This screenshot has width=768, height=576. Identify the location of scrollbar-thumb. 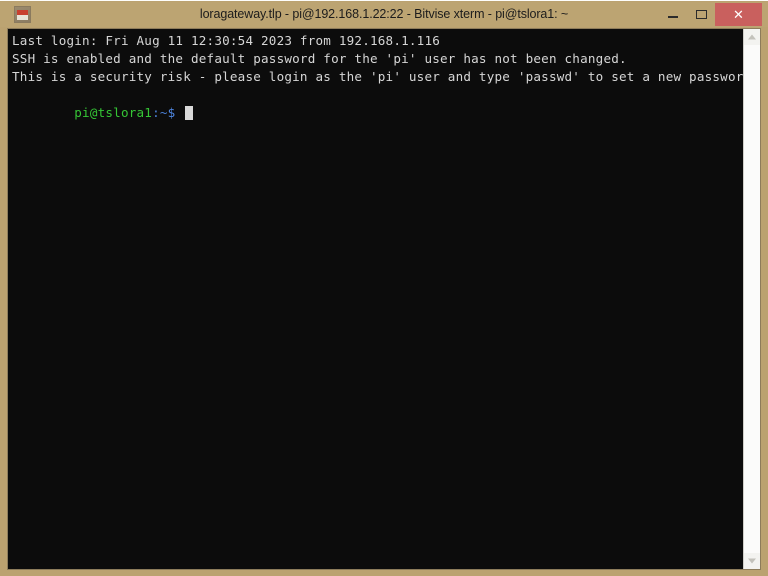
(752, 299).